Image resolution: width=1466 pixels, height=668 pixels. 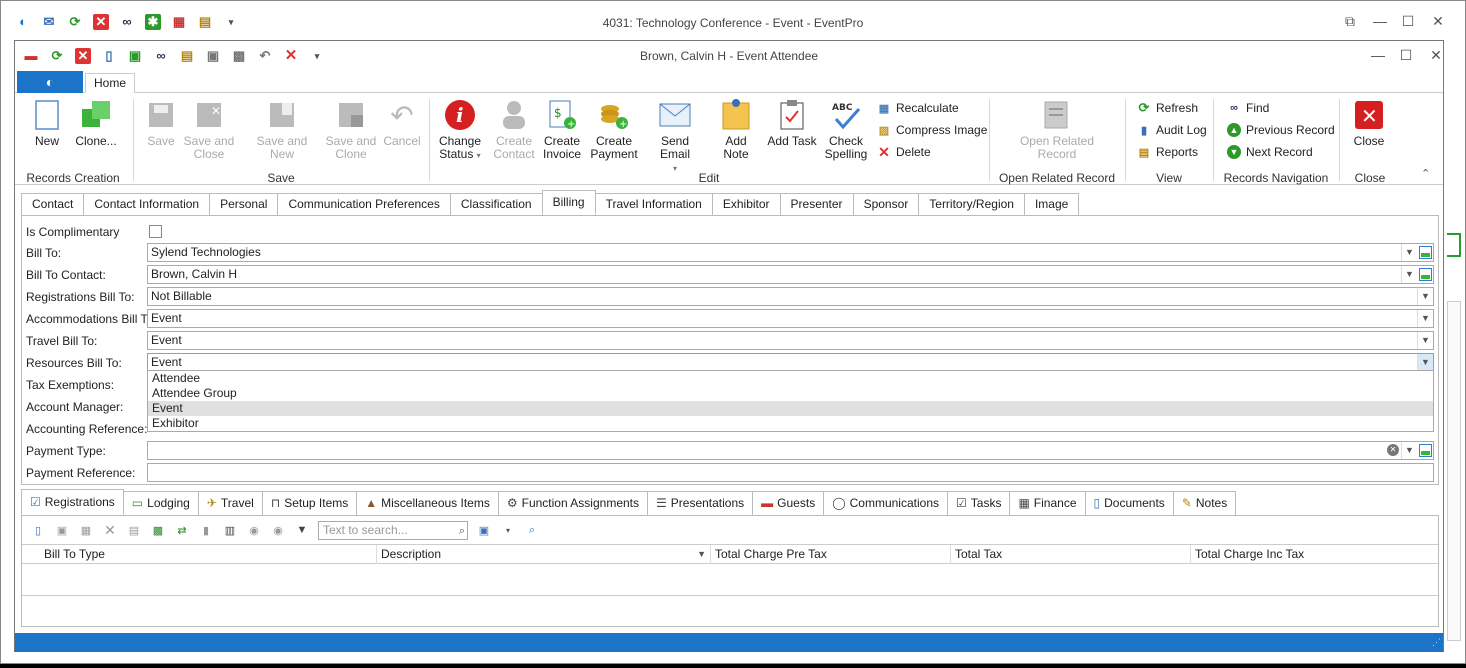 I want to click on create-contact-button: Create Contact, so click(x=514, y=130).